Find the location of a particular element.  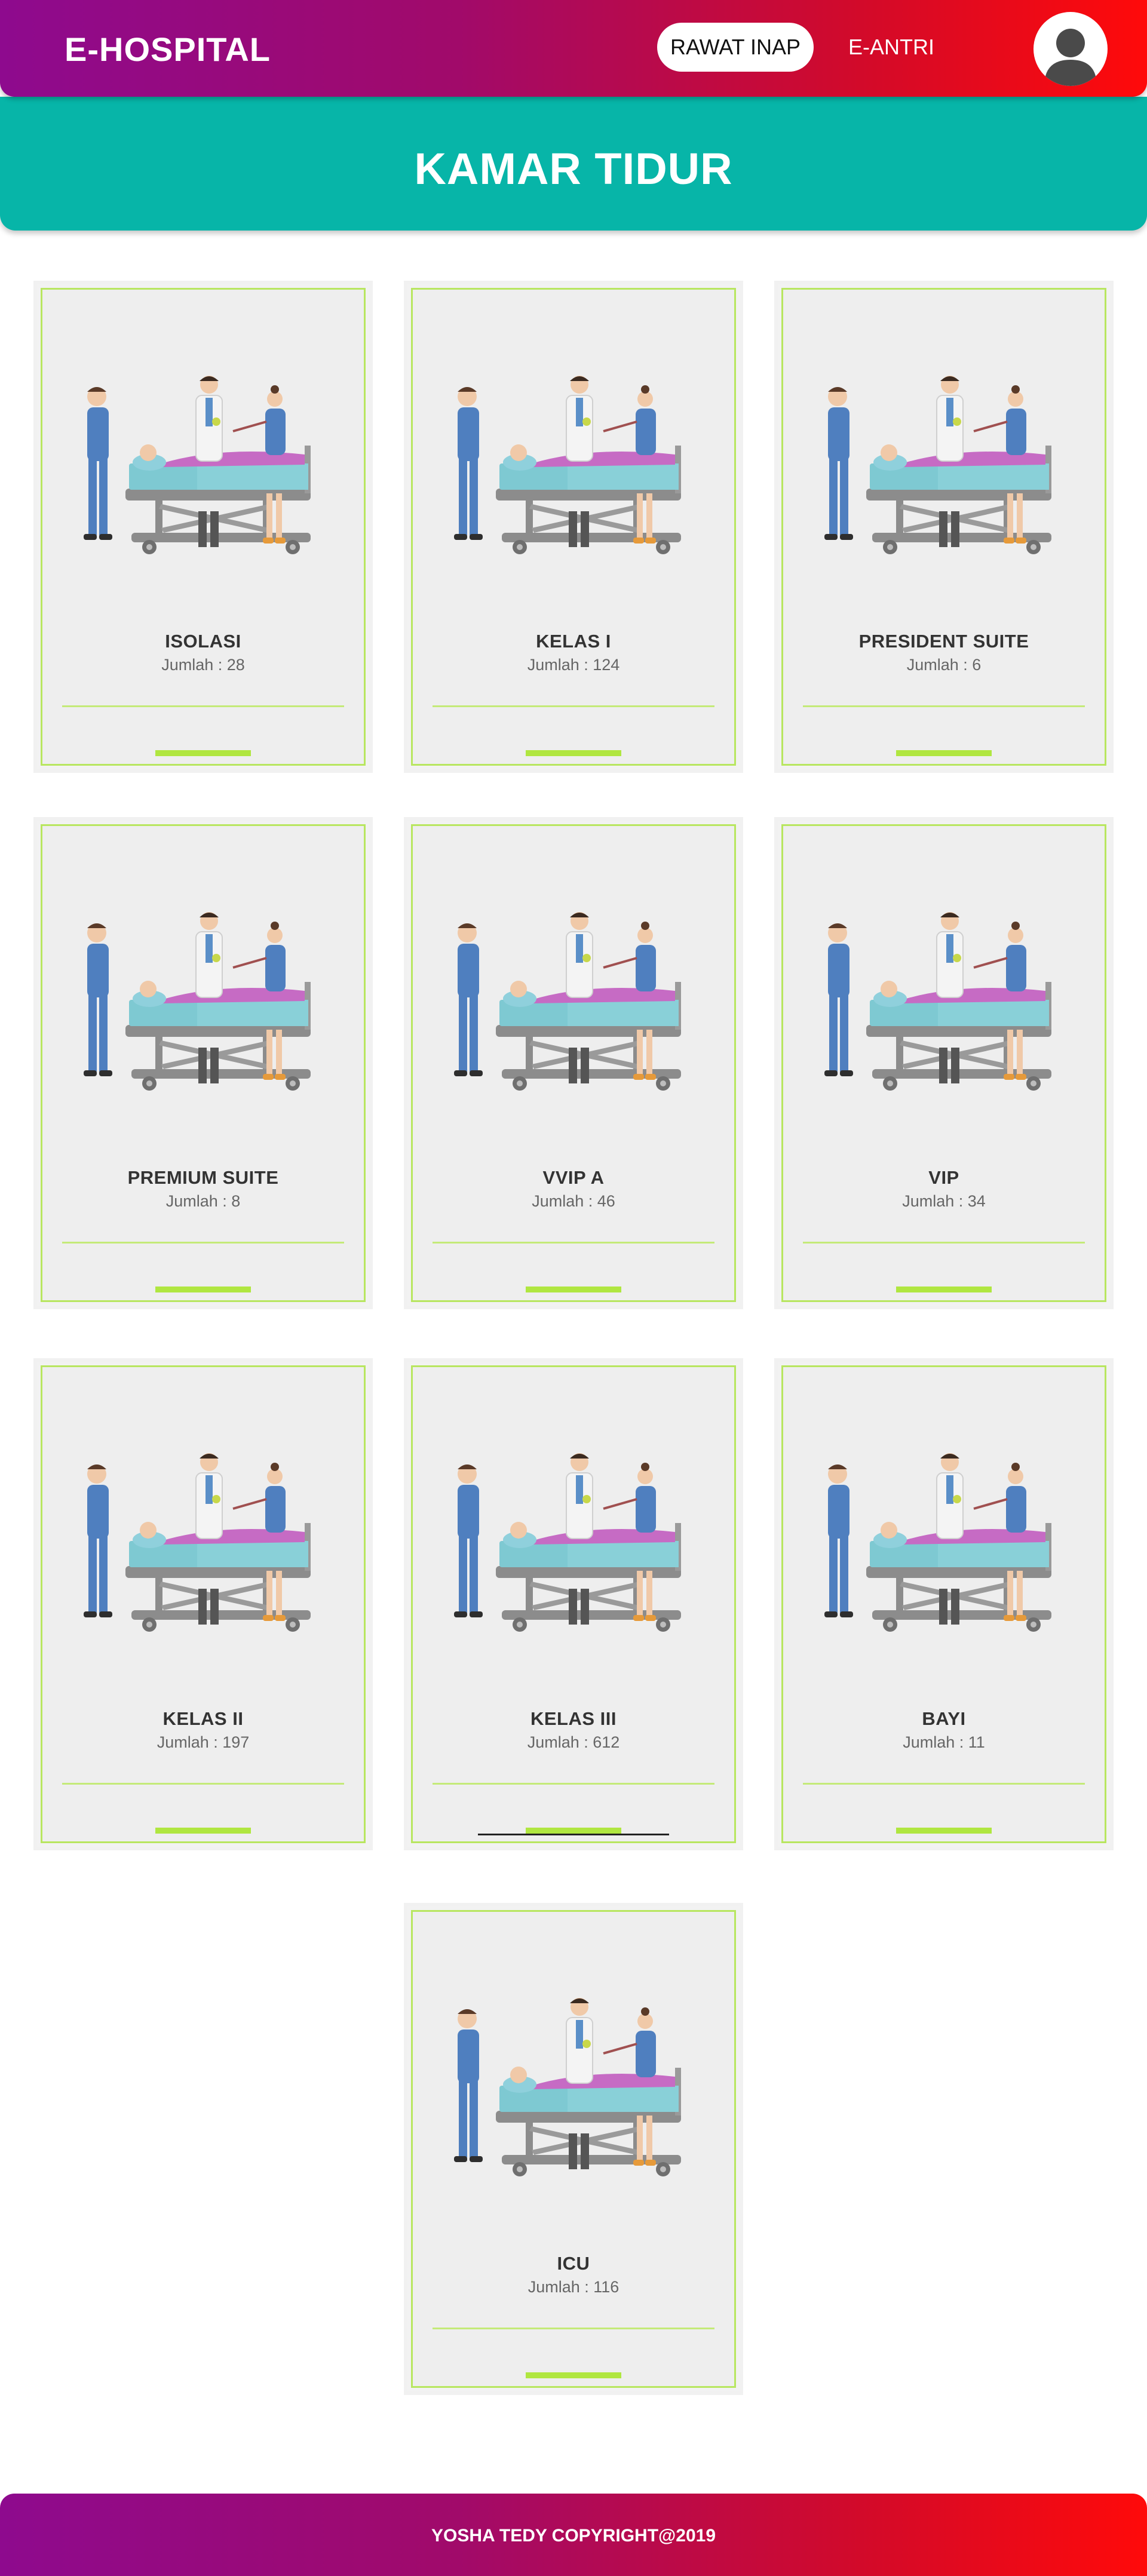

room-card-premium-suite: PREMIUM SUITE Jumlah : 8 is located at coordinates (203, 1063).